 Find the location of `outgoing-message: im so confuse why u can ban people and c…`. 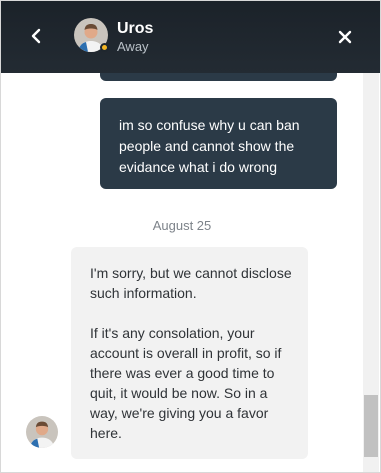

outgoing-message: im so confuse why u can ban people and c… is located at coordinates (218, 143).